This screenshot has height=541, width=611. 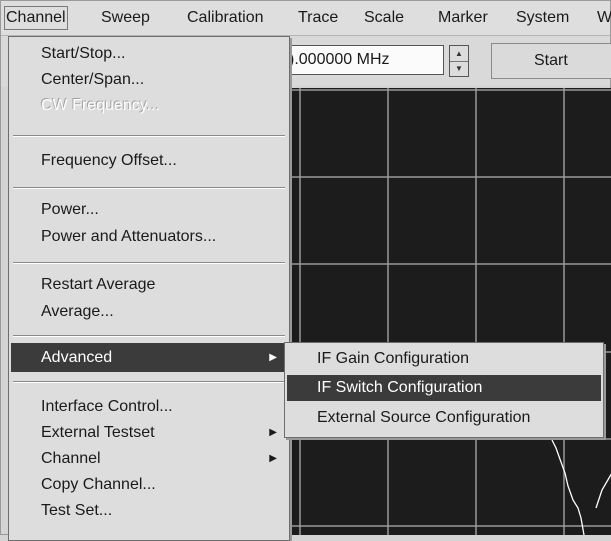 I want to click on menu-item-channel: Channel ▶, so click(x=149, y=459).